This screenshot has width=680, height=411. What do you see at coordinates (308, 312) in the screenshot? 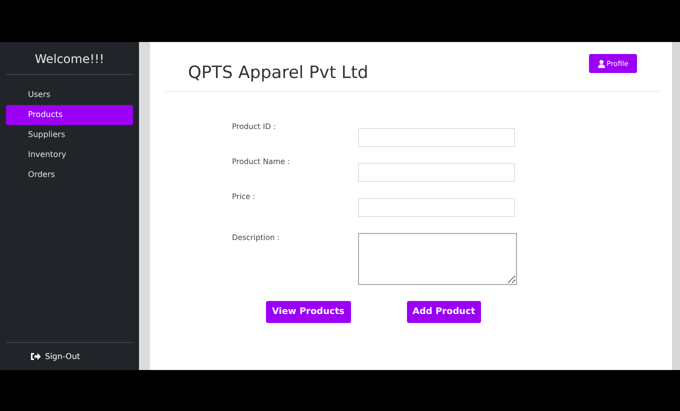
I see `action-button: View Products` at bounding box center [308, 312].